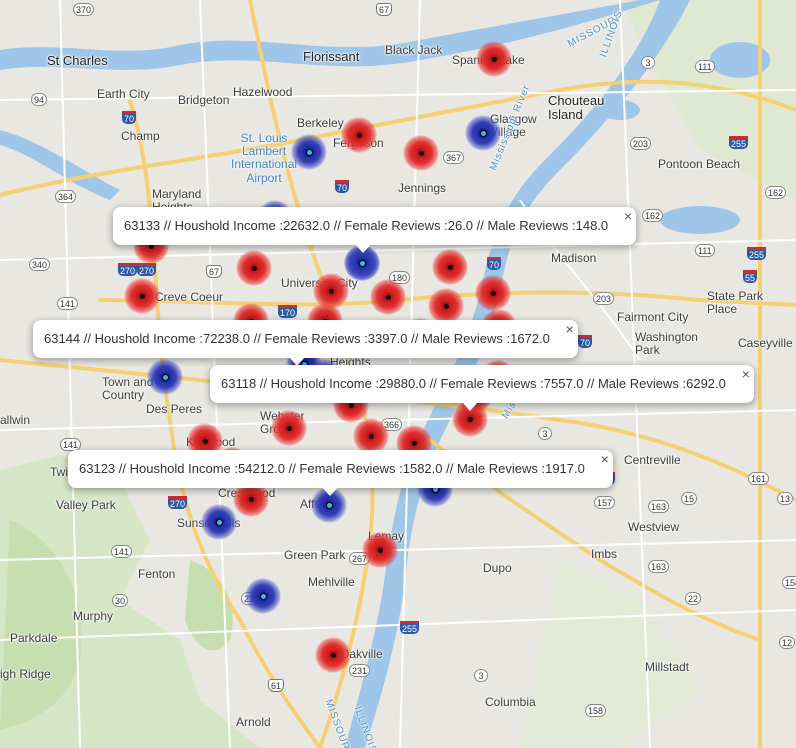 The height and width of the screenshot is (748, 796). I want to click on place-label: Mehlville, so click(331, 582).